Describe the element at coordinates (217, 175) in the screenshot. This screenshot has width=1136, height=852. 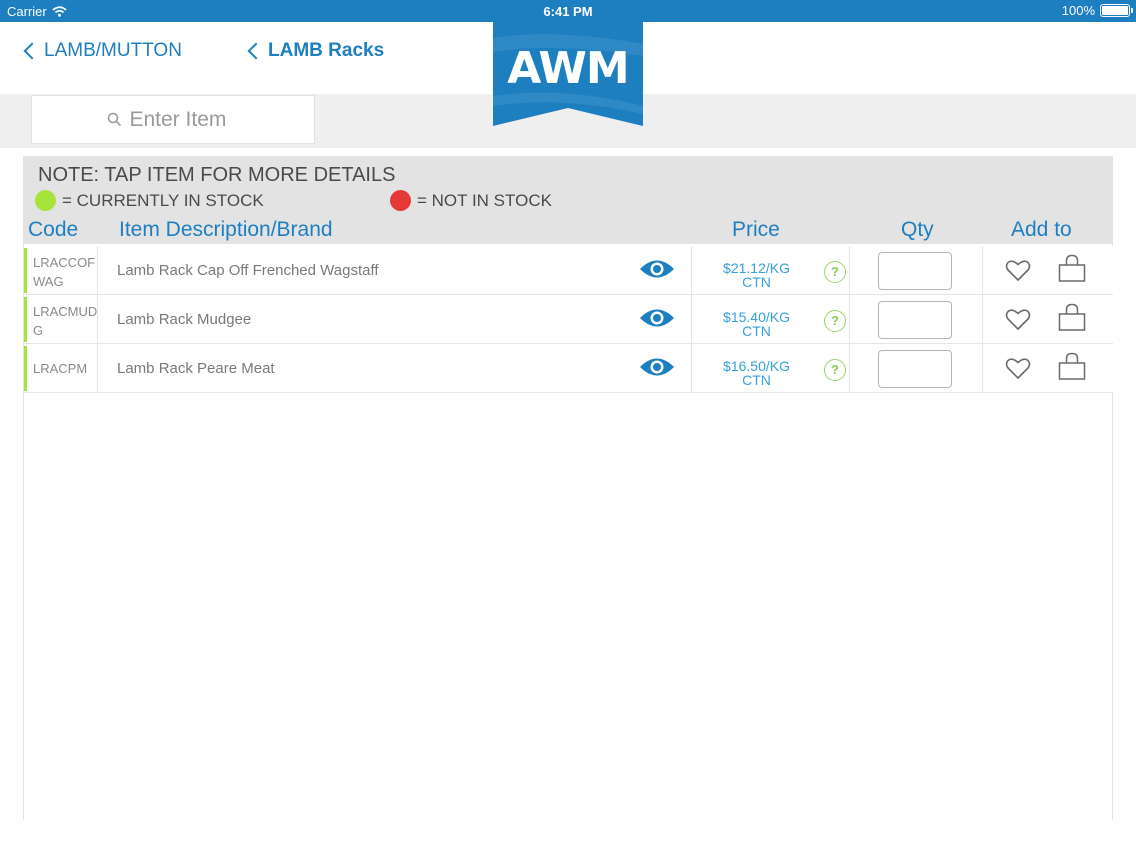
I see `note-title: NOTE: TAP ITEM FOR MORE DETAILS` at that location.